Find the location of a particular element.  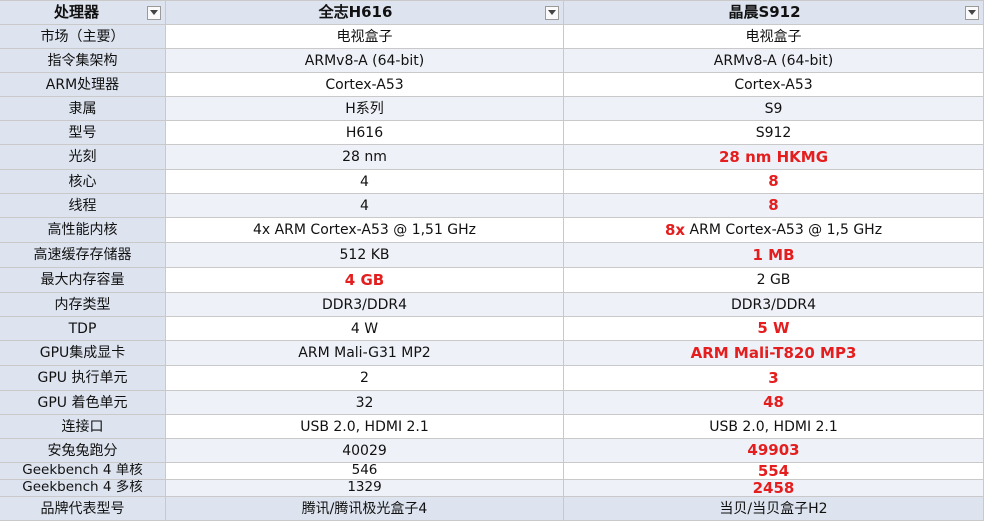

h616-value-cell: 1329 is located at coordinates (365, 488).